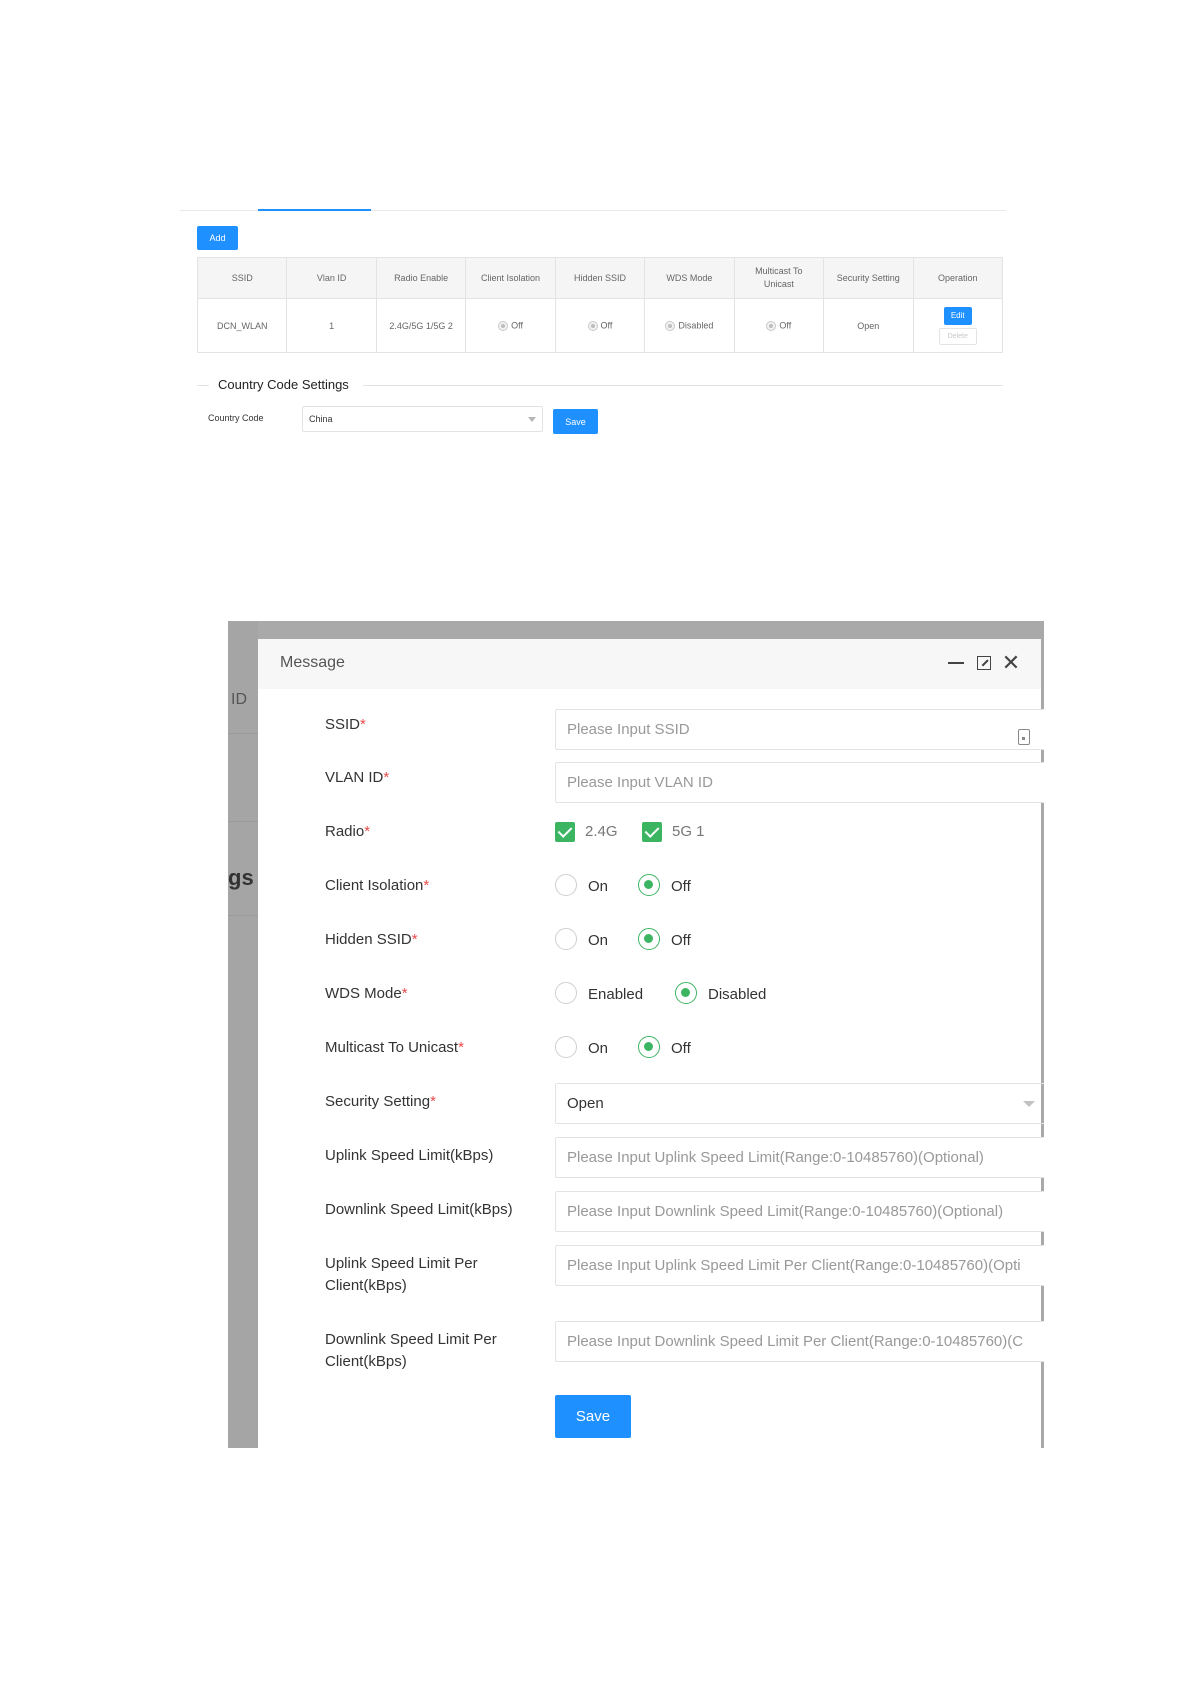 The height and width of the screenshot is (1684, 1191). I want to click on column-header-client-isolation: Client Isolation, so click(510, 278).